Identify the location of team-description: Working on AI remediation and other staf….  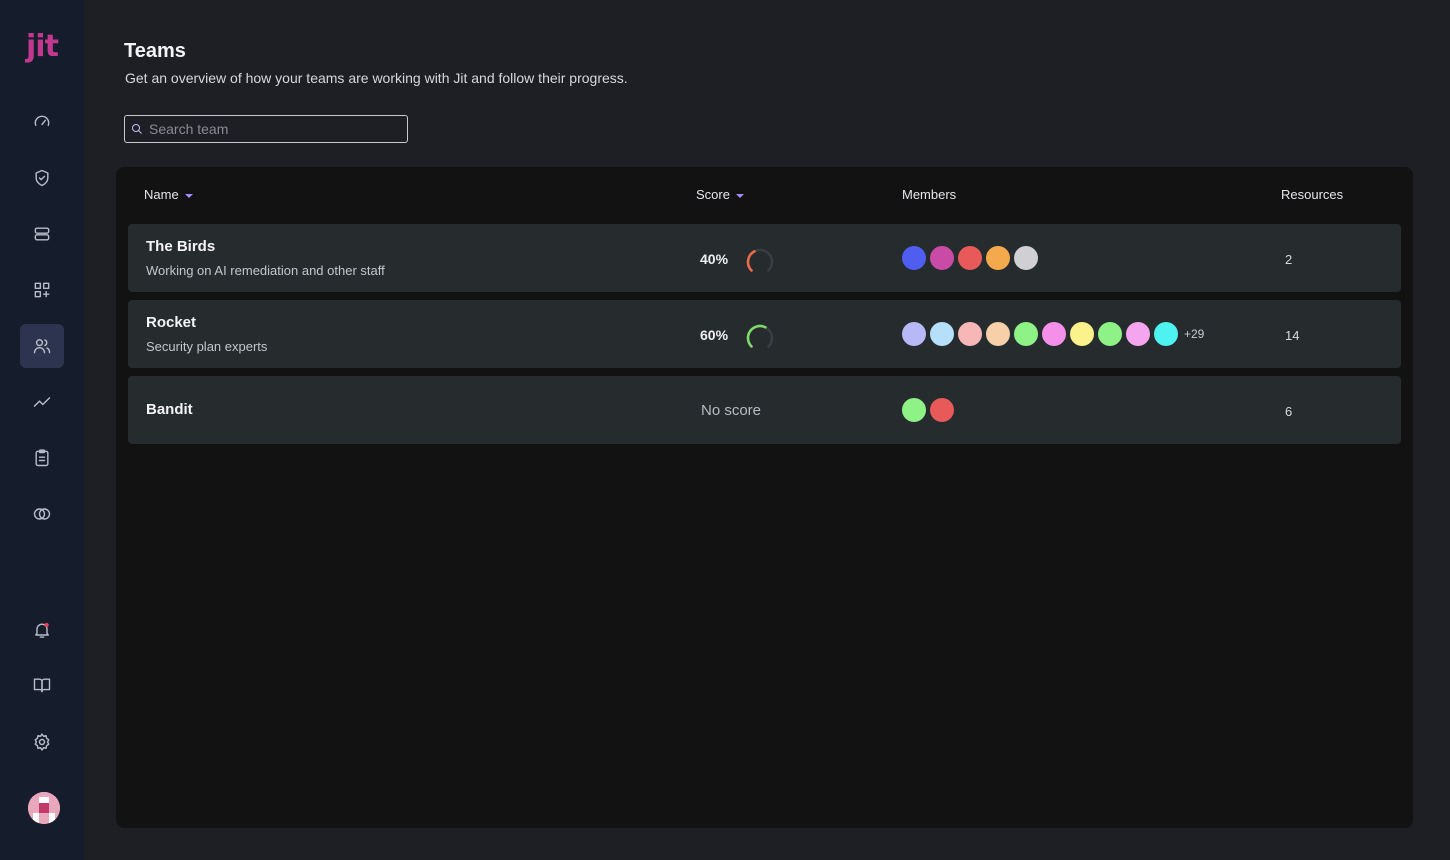
(265, 270).